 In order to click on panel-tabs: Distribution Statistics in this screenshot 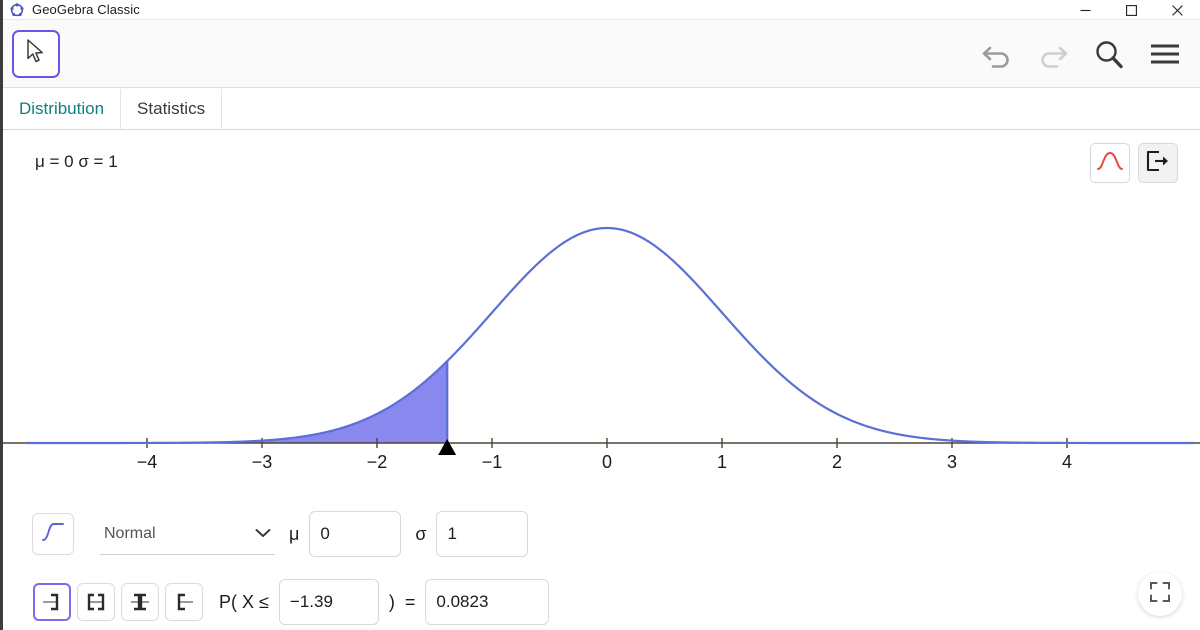, I will do `click(601, 109)`.